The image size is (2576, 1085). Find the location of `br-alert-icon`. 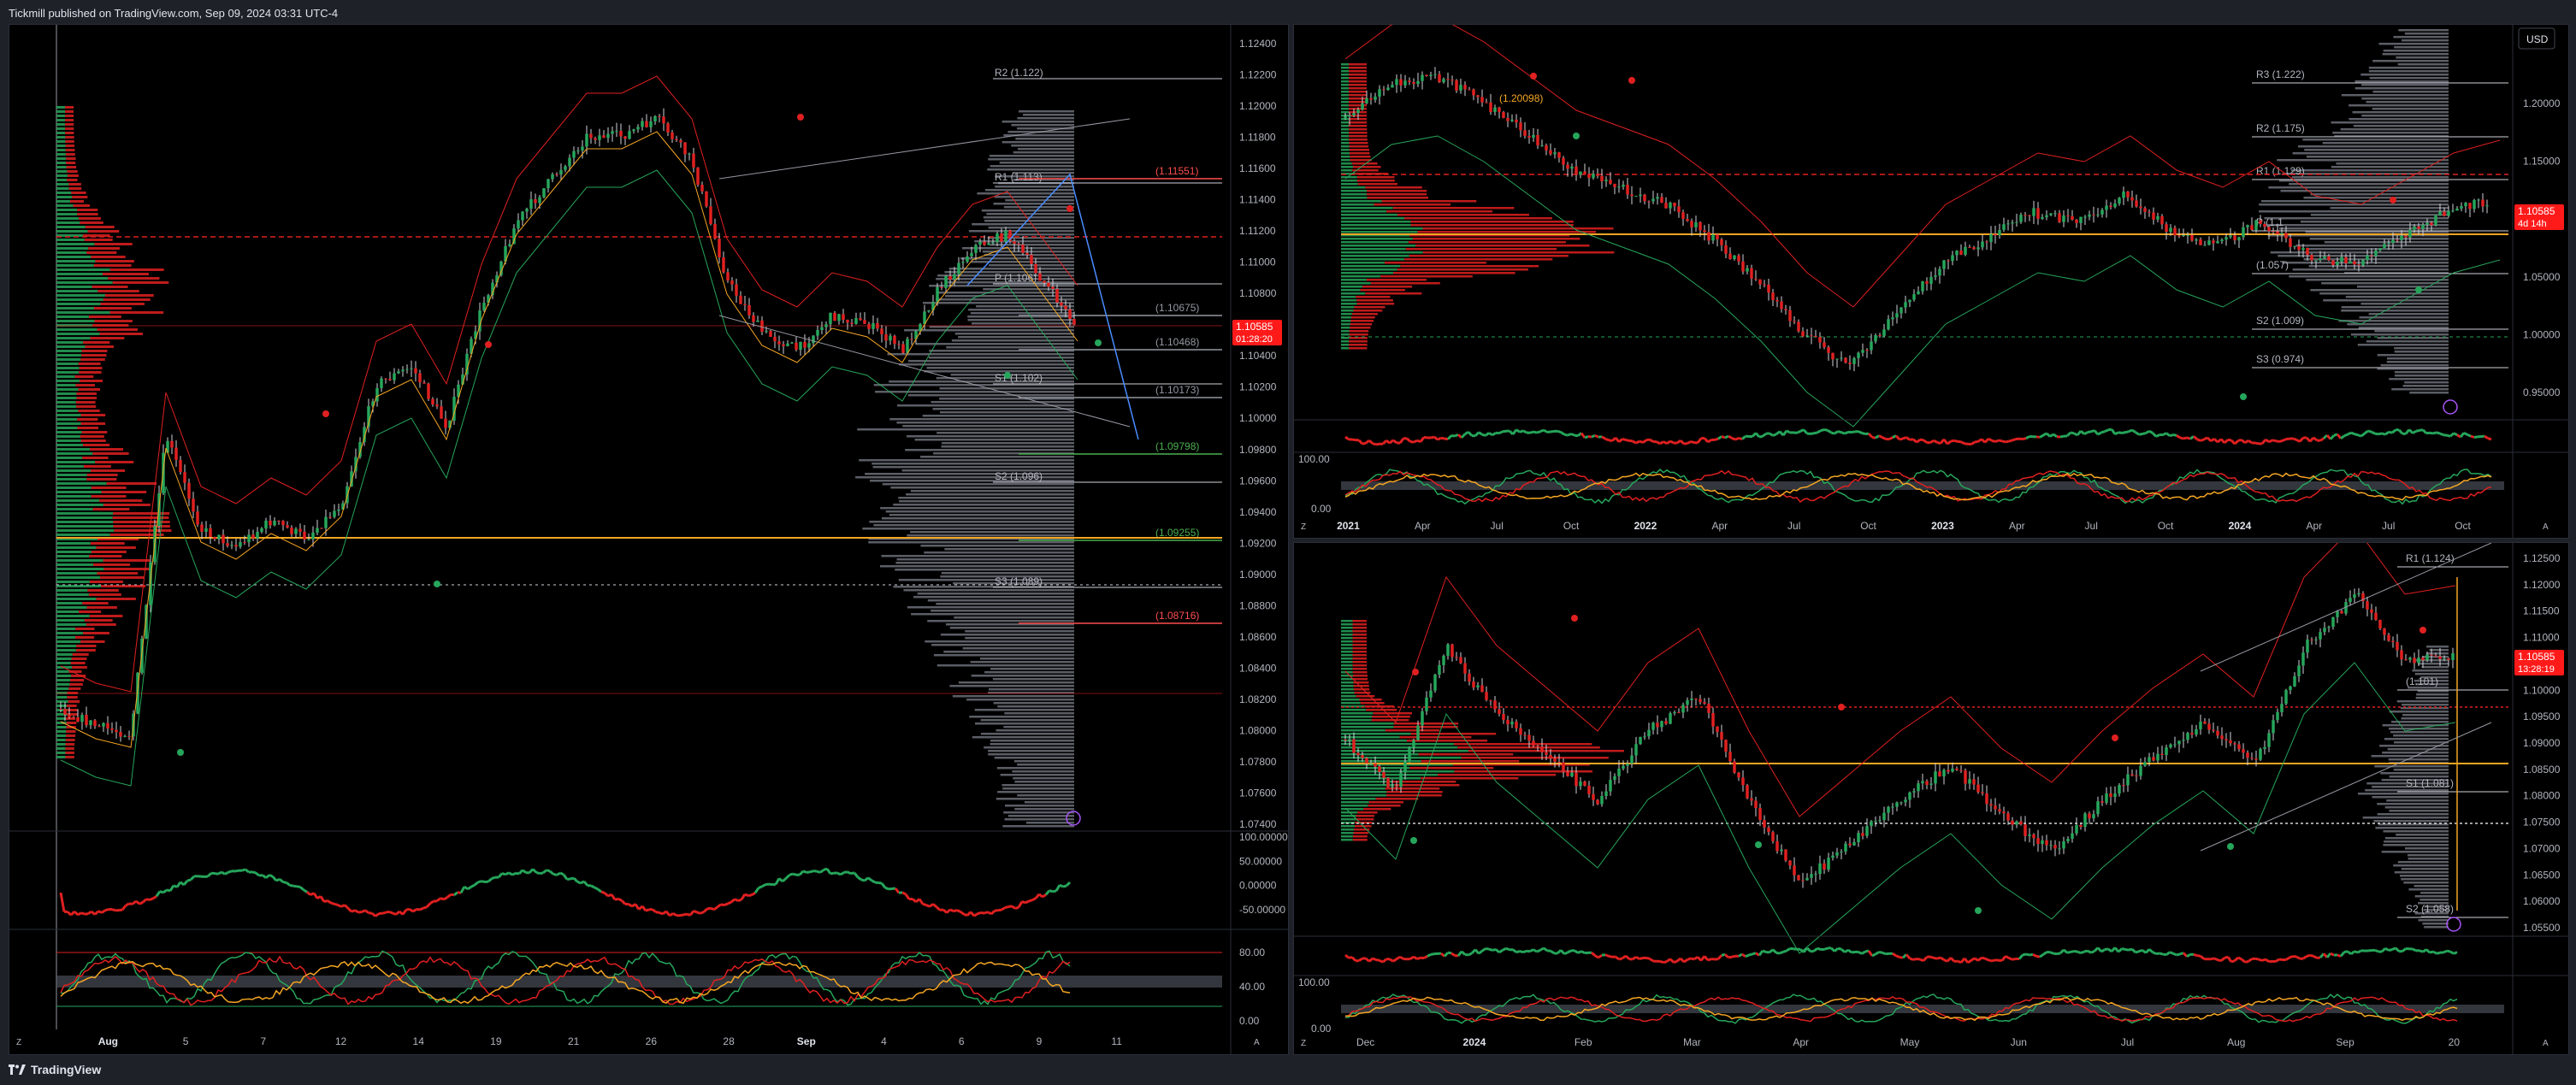

br-alert-icon is located at coordinates (2453, 925).